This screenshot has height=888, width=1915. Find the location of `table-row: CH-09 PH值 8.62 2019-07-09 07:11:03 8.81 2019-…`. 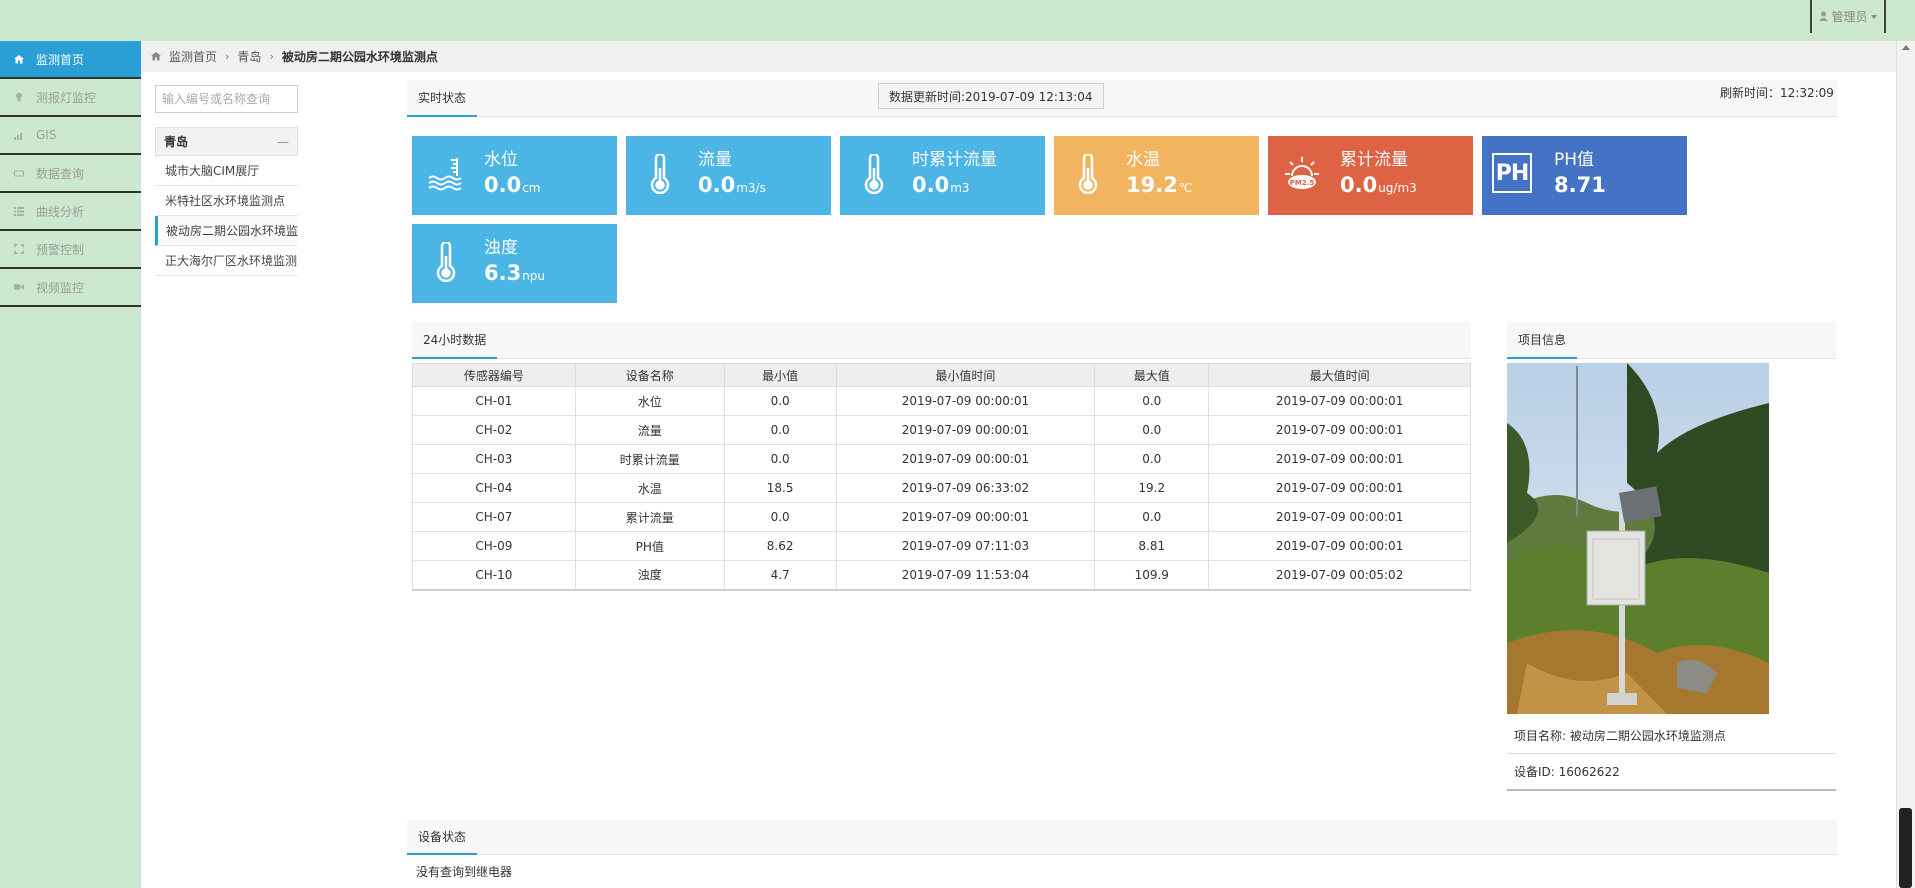

table-row: CH-09 PH值 8.62 2019-07-09 07:11:03 8.81 2019-… is located at coordinates (941, 546).